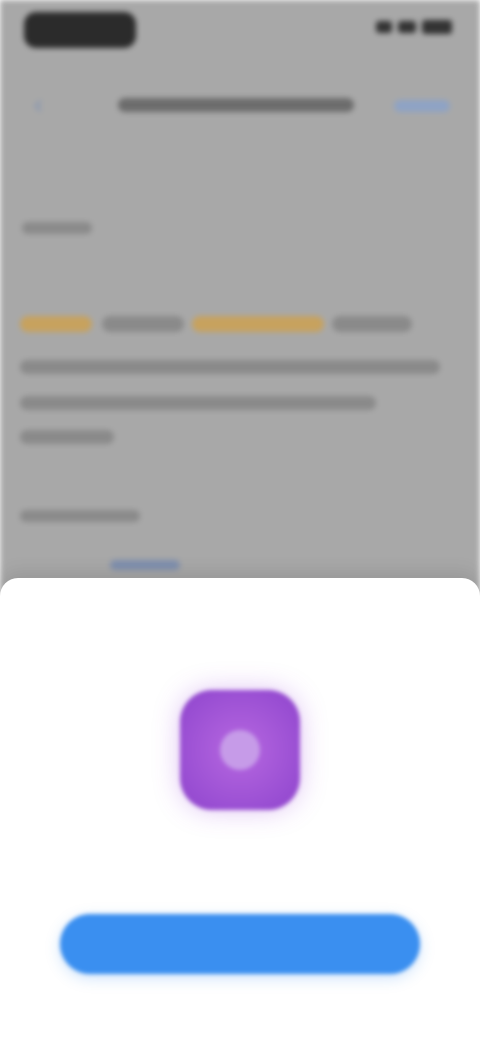 The image size is (480, 1040). I want to click on status-icons, so click(414, 27).